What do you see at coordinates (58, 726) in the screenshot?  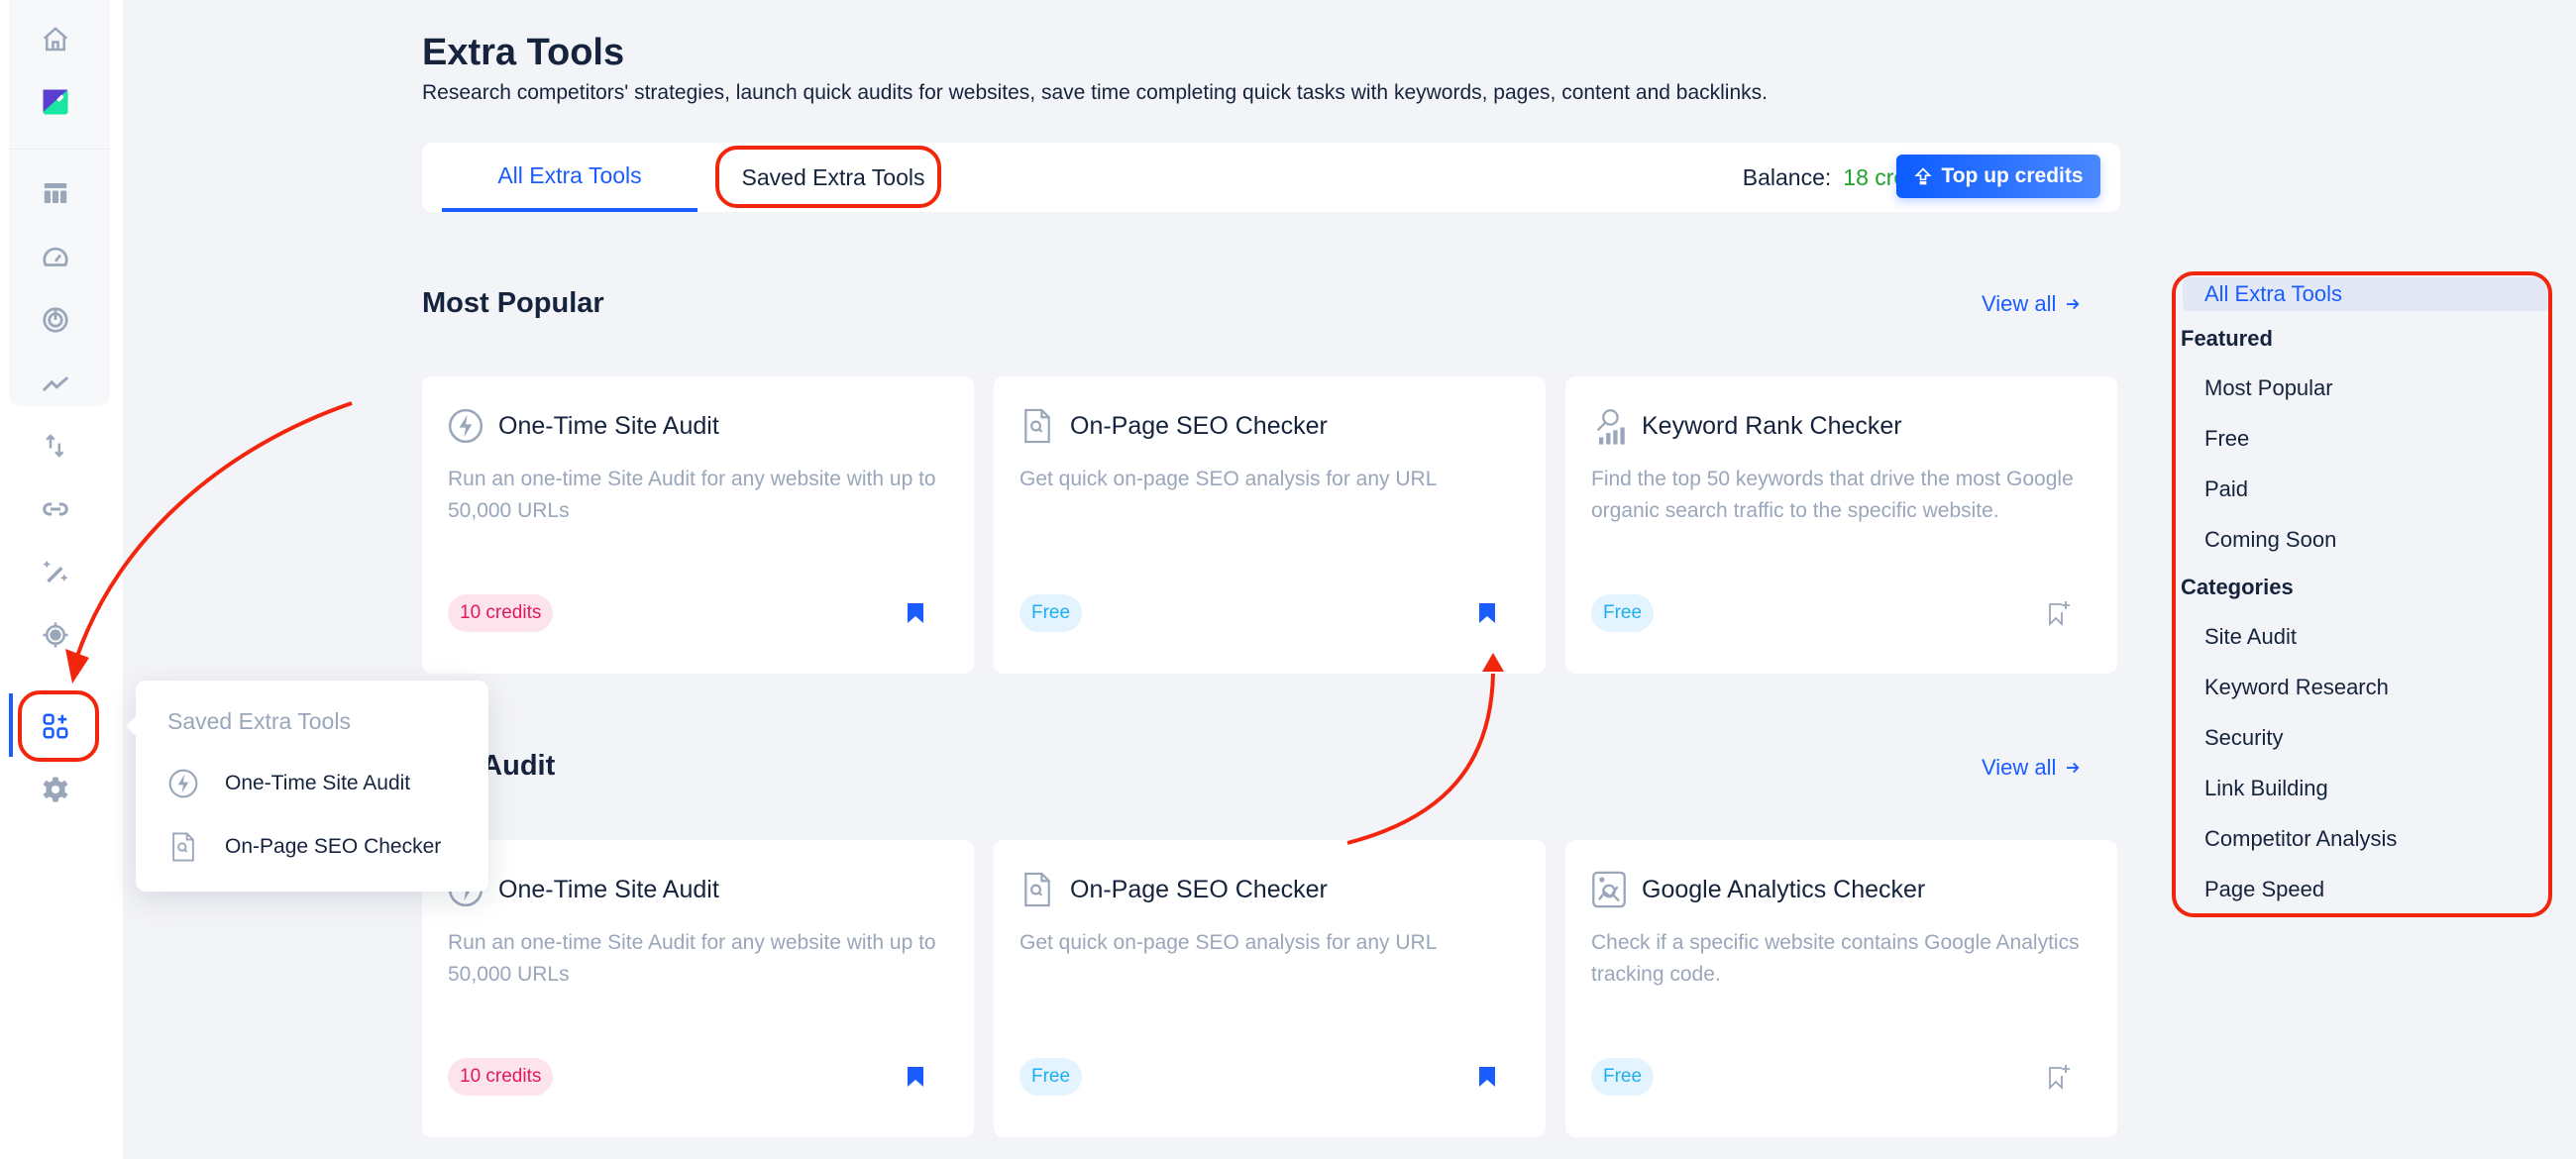 I see `annotation-highlight-sidebar` at bounding box center [58, 726].